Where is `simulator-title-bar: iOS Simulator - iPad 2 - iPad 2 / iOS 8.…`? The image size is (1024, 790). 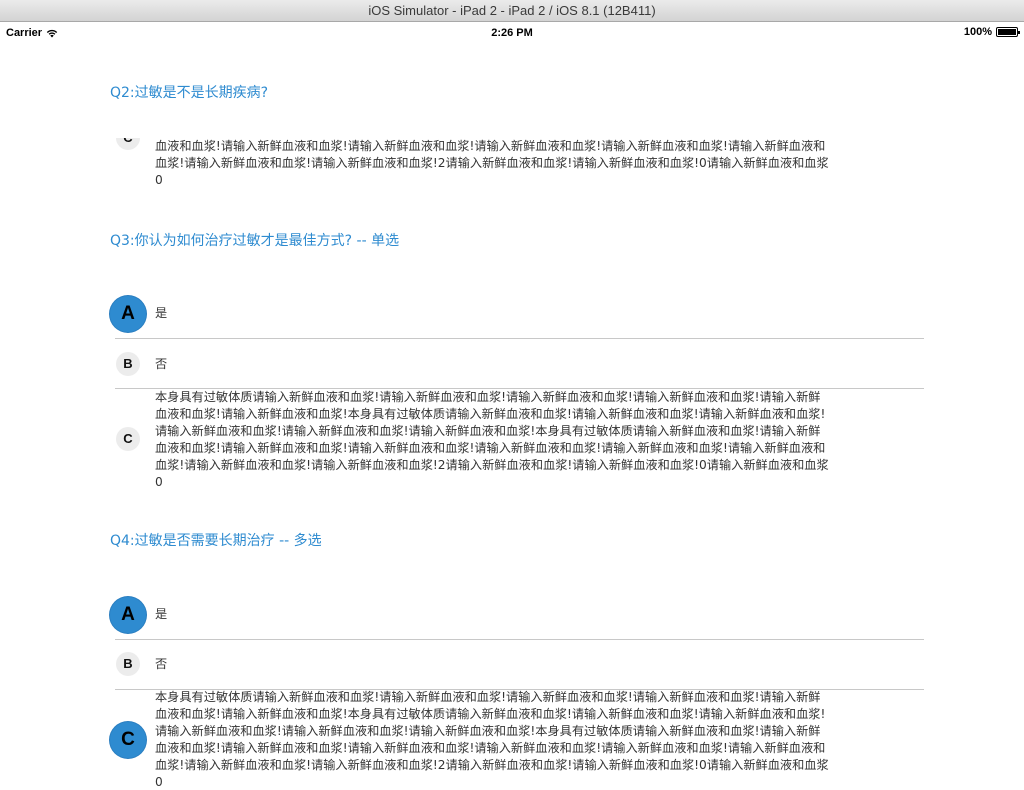 simulator-title-bar: iOS Simulator - iPad 2 - iPad 2 / iOS 8.… is located at coordinates (512, 11).